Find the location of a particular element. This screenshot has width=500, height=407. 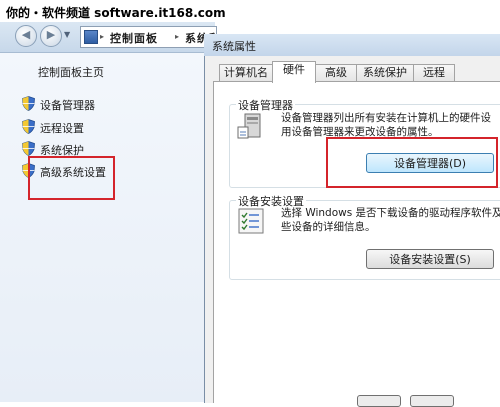

tab-advanced: 高级 is located at coordinates (336, 73).